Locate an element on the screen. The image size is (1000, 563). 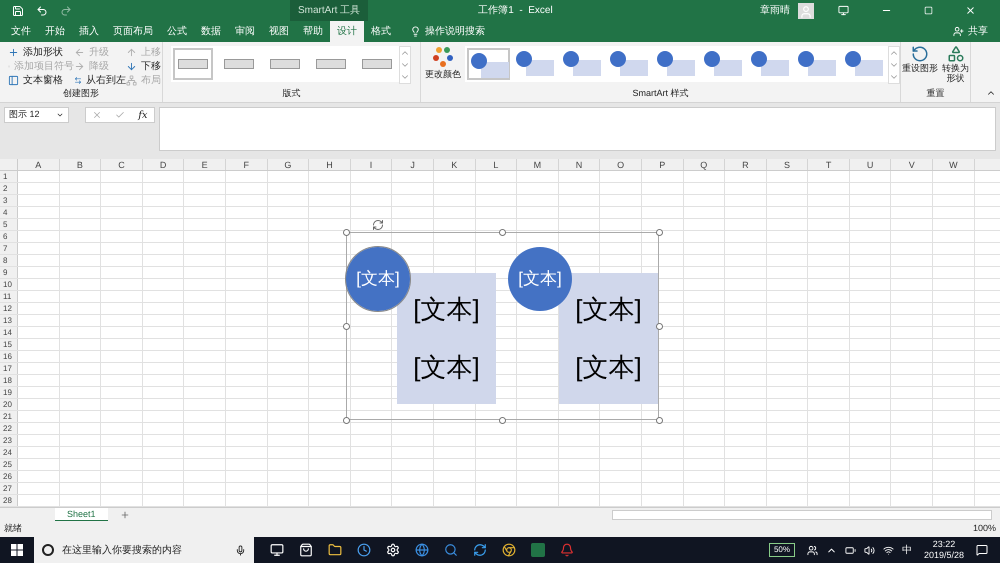
column-header: U is located at coordinates (871, 164).